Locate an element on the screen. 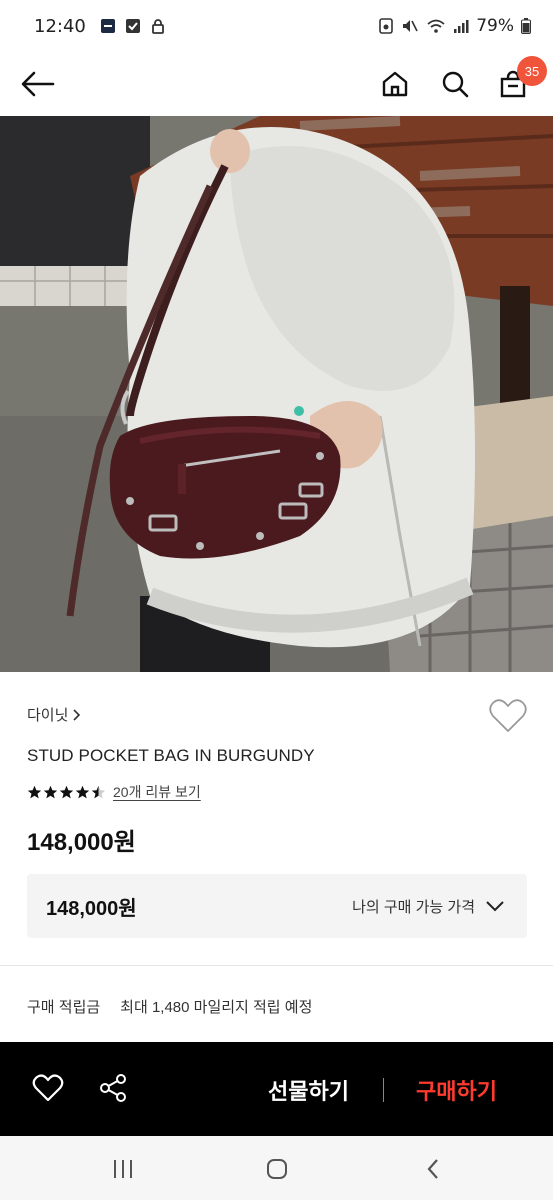 The image size is (553, 1200). battery-percent: 79% is located at coordinates (495, 26).